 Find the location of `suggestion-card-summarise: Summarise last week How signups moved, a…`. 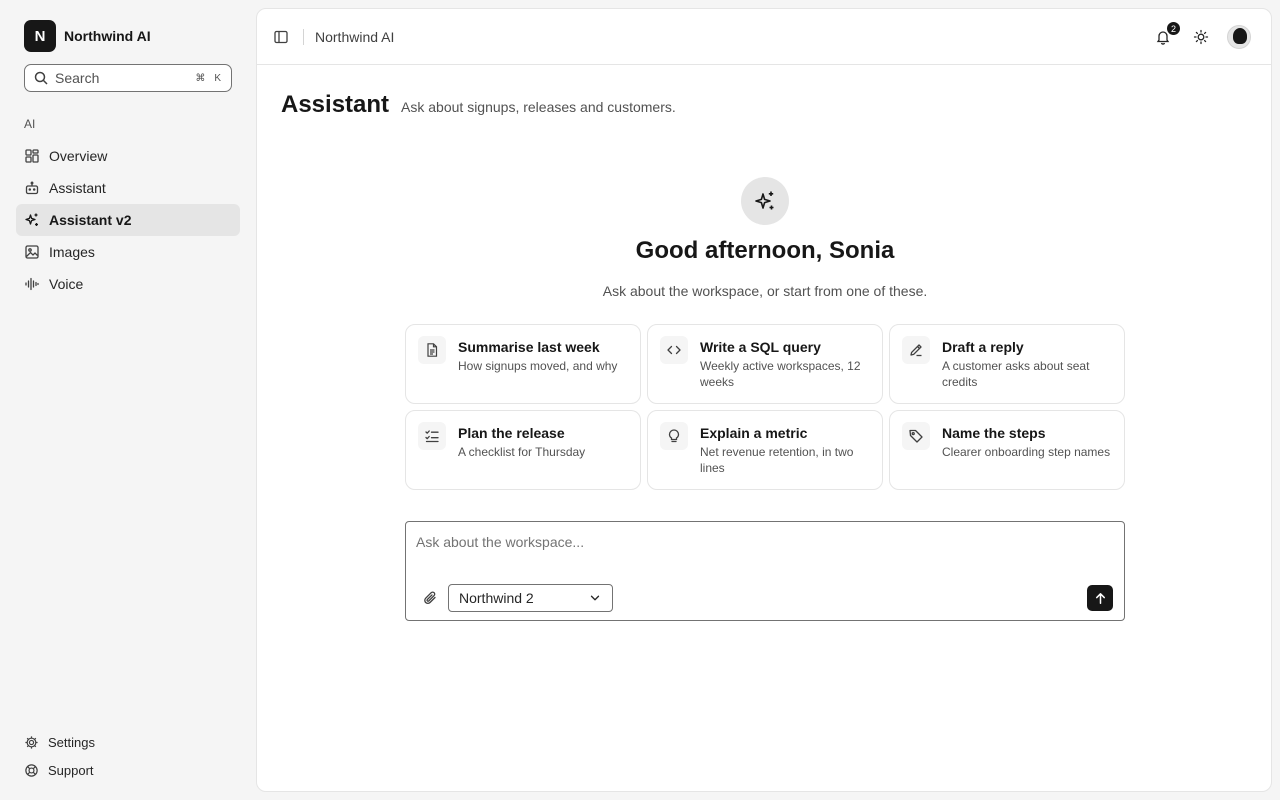

suggestion-card-summarise: Summarise last week How signups moved, a… is located at coordinates (523, 364).